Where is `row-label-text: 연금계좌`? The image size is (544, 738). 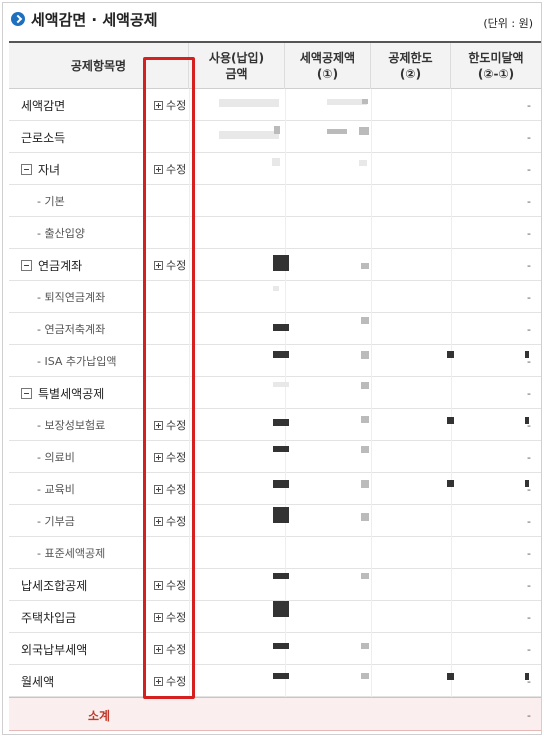
row-label-text: 연금계좌 is located at coordinates (60, 265).